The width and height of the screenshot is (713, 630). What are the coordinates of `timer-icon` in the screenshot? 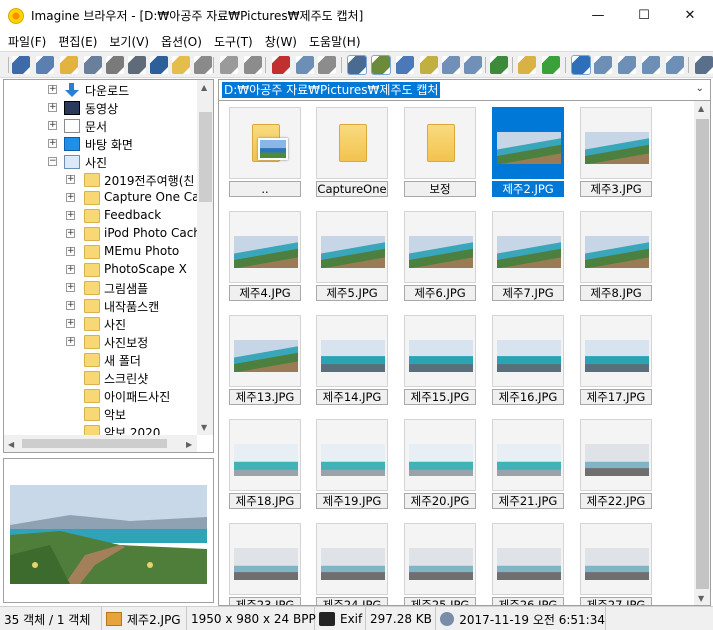 It's located at (405, 65).